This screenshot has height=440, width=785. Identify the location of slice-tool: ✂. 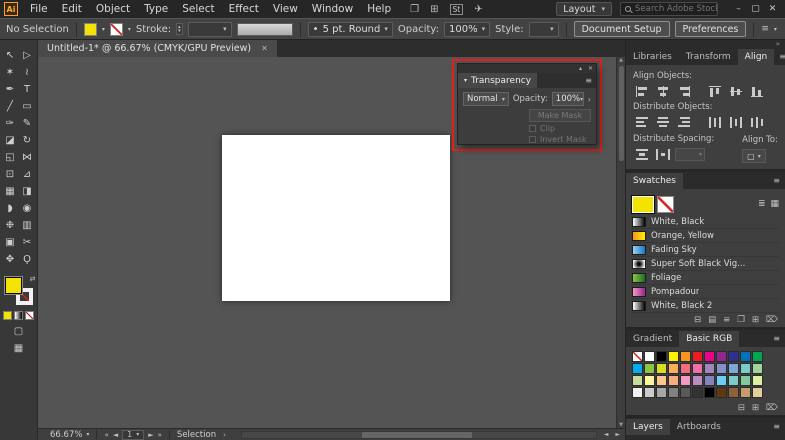
(27, 242).